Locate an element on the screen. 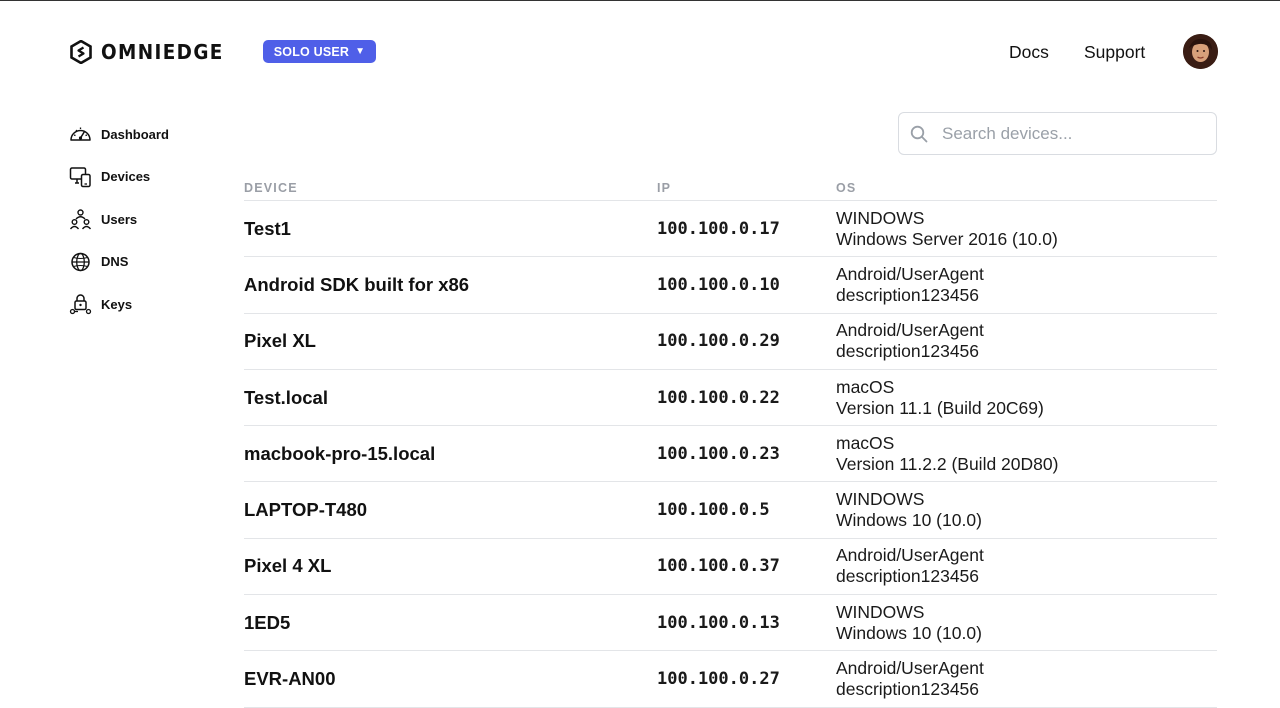 This screenshot has height=708, width=1280. sidebar-item-label: Keys is located at coordinates (117, 304).